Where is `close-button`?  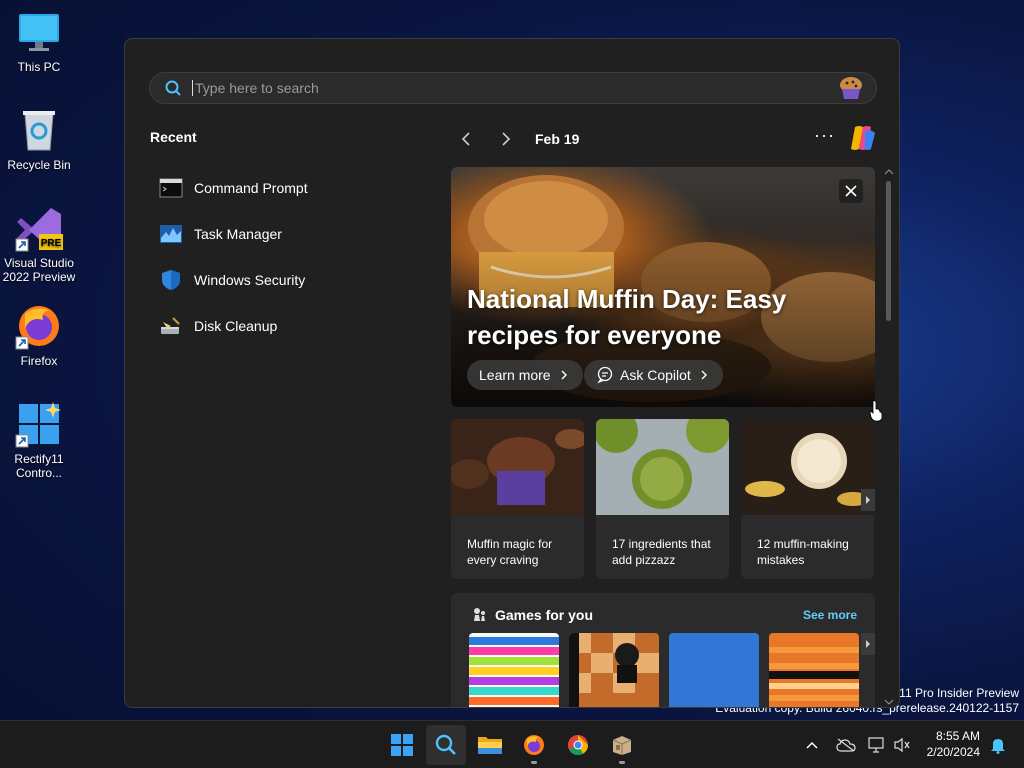
close-button is located at coordinates (851, 191).